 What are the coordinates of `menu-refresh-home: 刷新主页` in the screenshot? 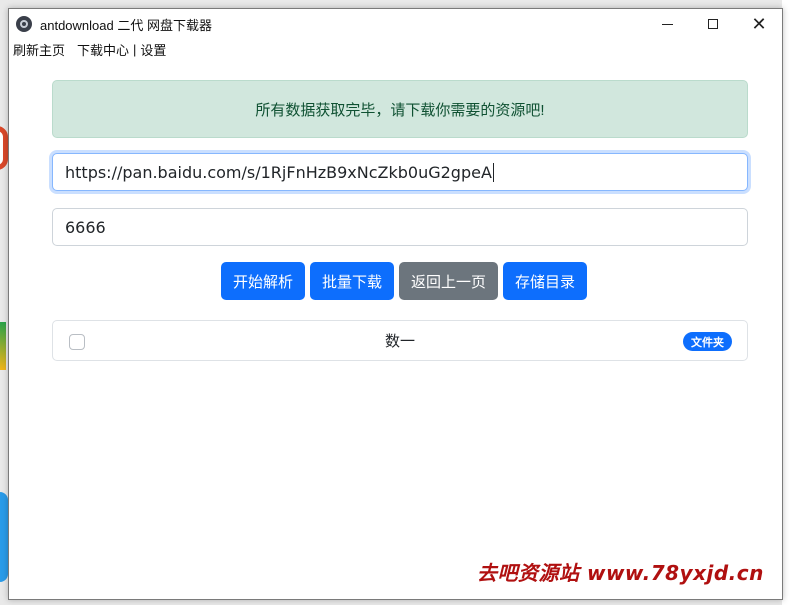 It's located at (39, 49).